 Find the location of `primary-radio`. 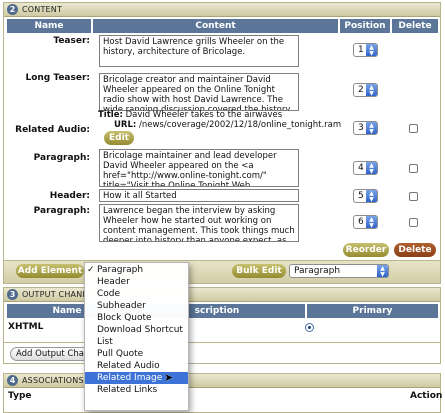

primary-radio is located at coordinates (309, 327).